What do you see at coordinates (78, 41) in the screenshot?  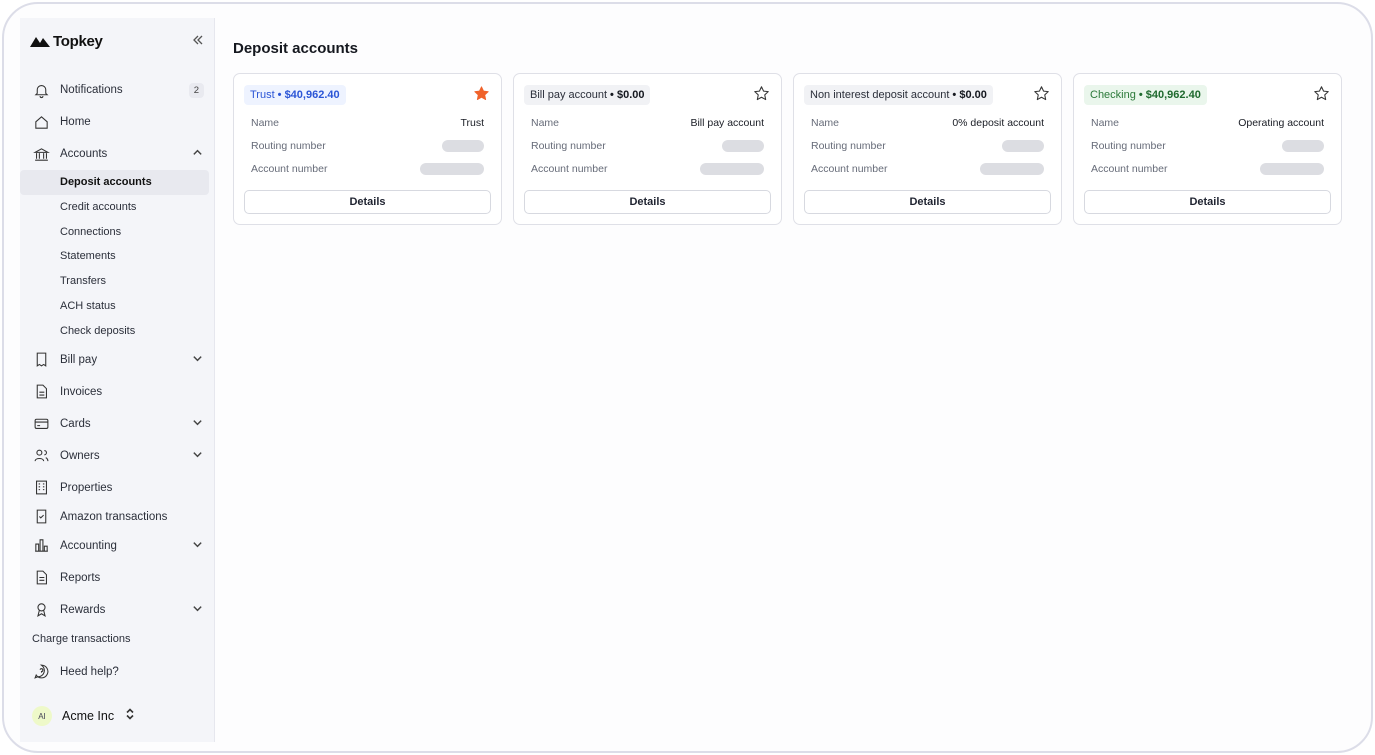 I see `brand-name: Topkey` at bounding box center [78, 41].